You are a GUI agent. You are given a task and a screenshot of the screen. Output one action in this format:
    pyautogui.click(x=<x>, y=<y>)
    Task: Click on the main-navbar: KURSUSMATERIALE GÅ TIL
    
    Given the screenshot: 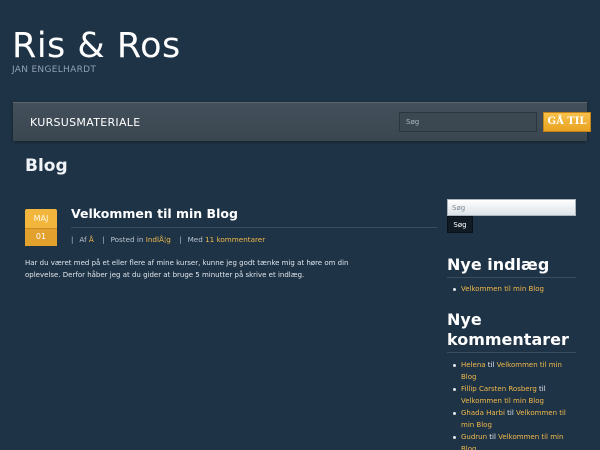 What is the action you would take?
    pyautogui.click(x=302, y=121)
    